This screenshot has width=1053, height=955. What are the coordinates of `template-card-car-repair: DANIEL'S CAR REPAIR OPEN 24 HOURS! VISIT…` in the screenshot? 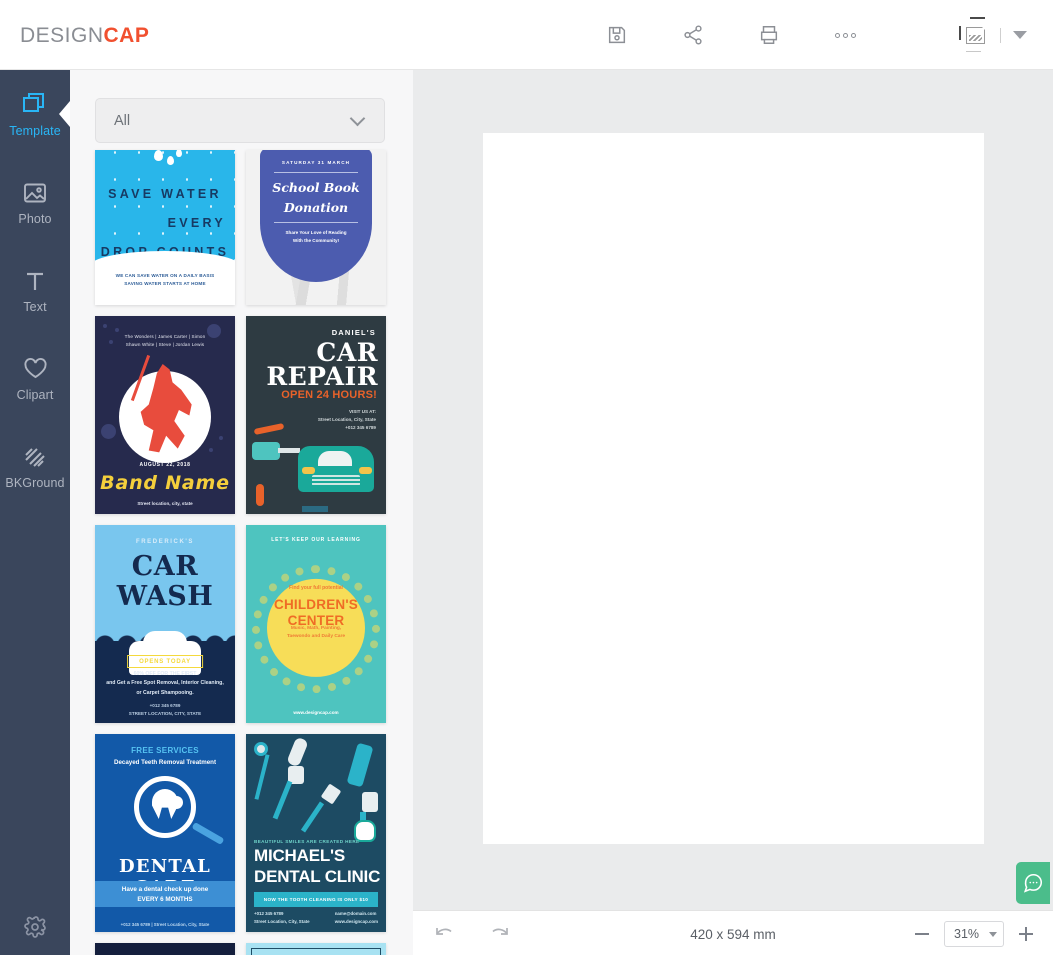 It's located at (316, 415).